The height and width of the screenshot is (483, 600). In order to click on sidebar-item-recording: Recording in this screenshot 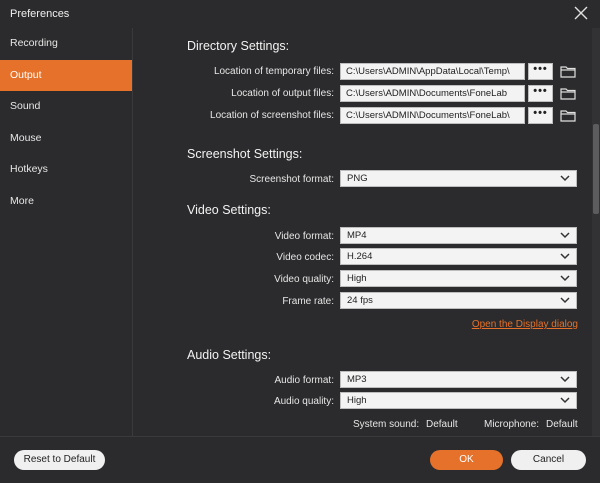, I will do `click(66, 44)`.